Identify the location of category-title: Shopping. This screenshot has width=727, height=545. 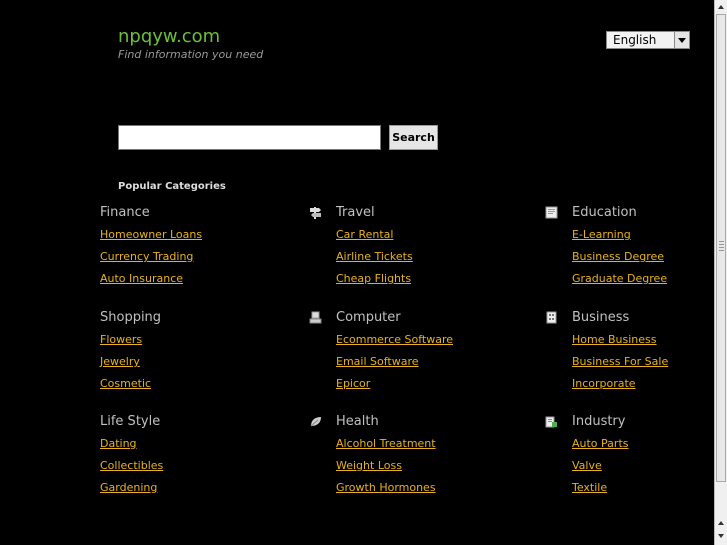
(131, 317).